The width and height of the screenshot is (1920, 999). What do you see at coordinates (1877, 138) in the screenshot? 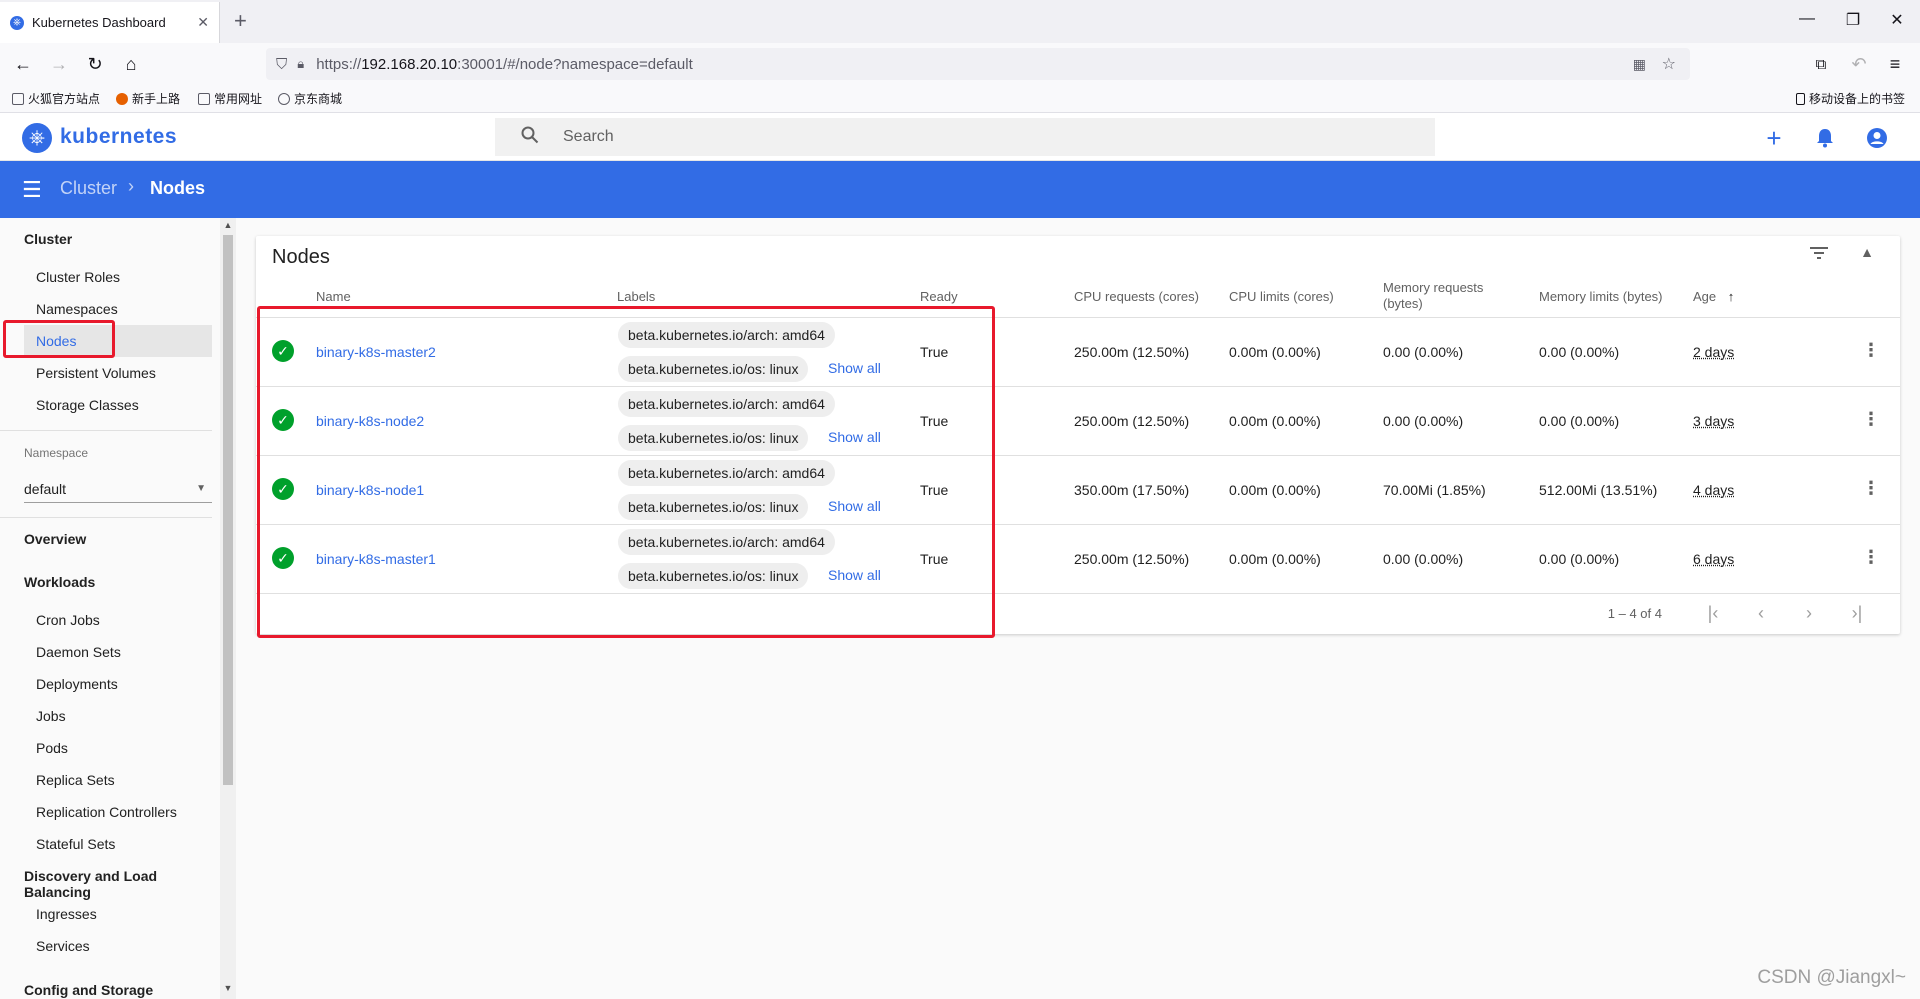
I see `account-icon` at bounding box center [1877, 138].